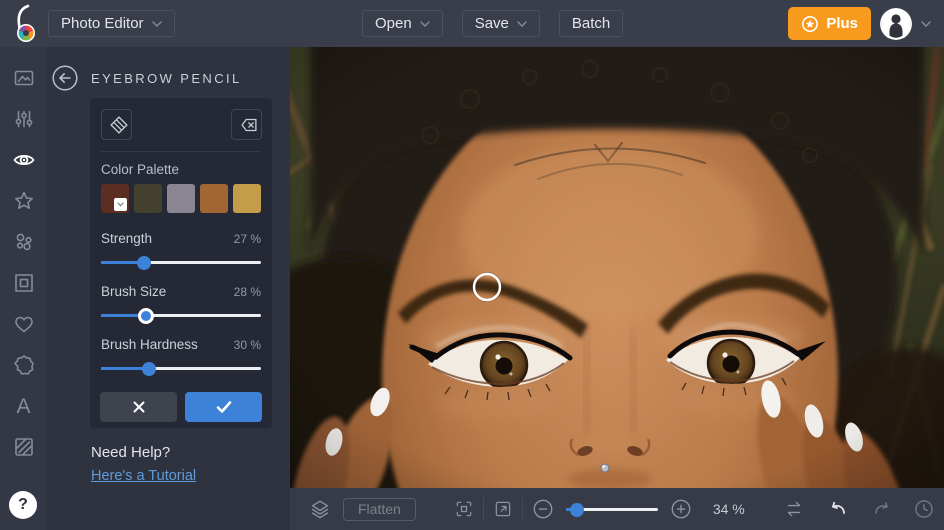 The image size is (944, 530). I want to click on back-button, so click(65, 78).